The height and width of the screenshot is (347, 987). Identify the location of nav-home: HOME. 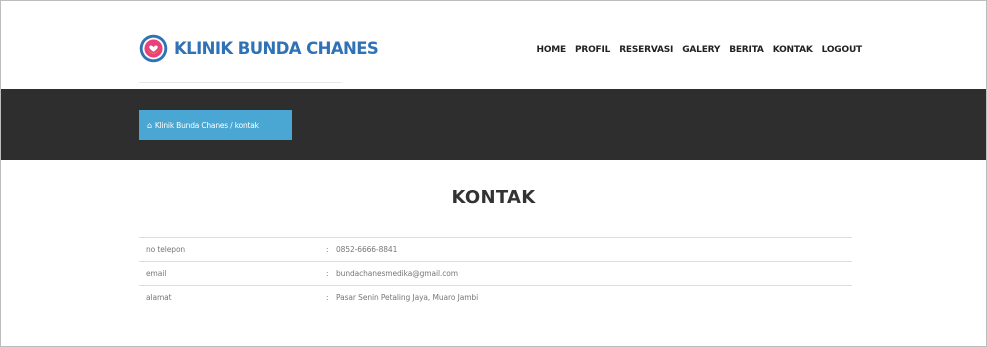
(551, 50).